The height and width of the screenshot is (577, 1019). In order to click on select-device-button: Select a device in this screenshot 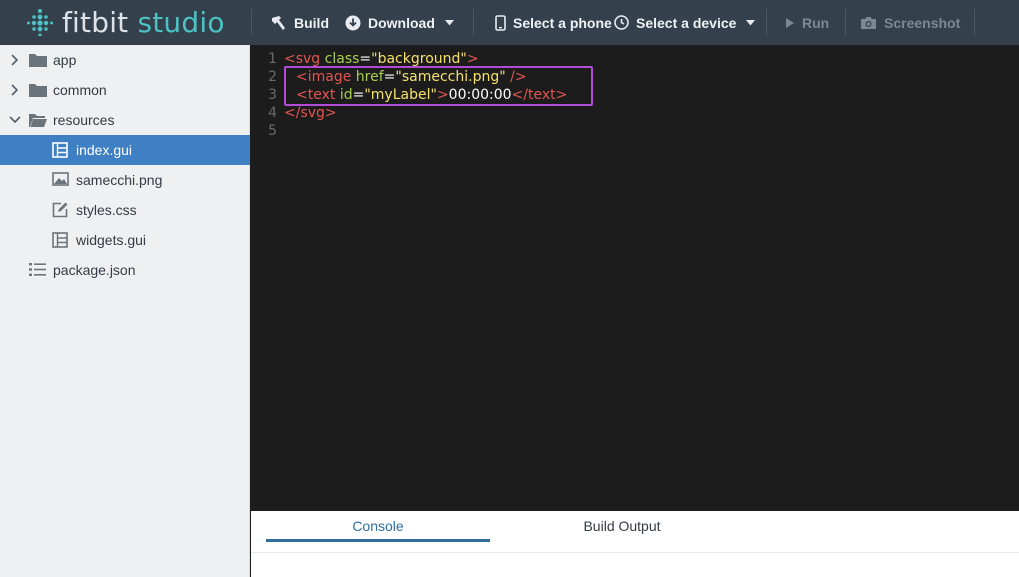, I will do `click(688, 22)`.